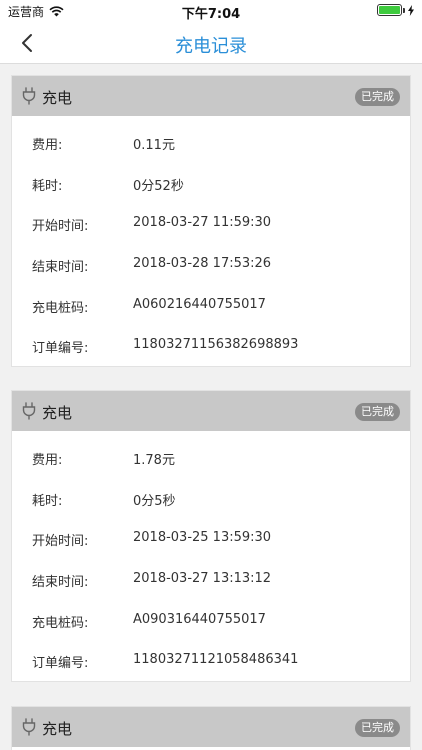 The width and height of the screenshot is (422, 750). What do you see at coordinates (202, 579) in the screenshot?
I see `end-time-value: 2018-03-27 13:13:12` at bounding box center [202, 579].